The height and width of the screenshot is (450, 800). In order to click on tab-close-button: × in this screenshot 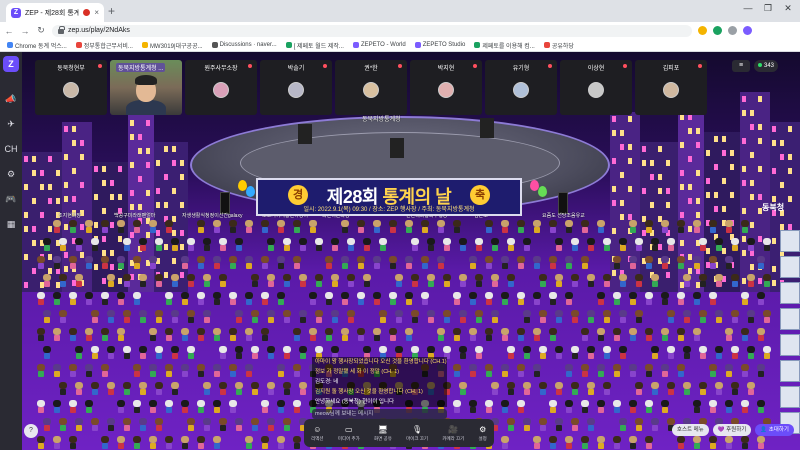, I will do `click(96, 12)`.